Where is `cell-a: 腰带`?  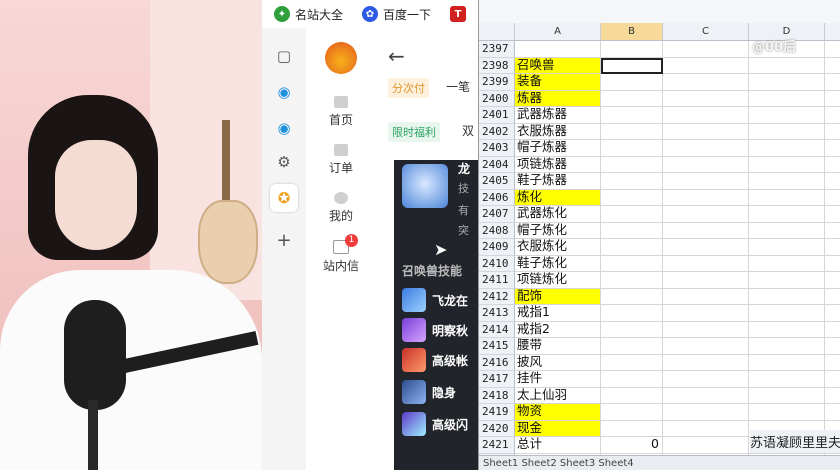
cell-a: 腰带 is located at coordinates (558, 346).